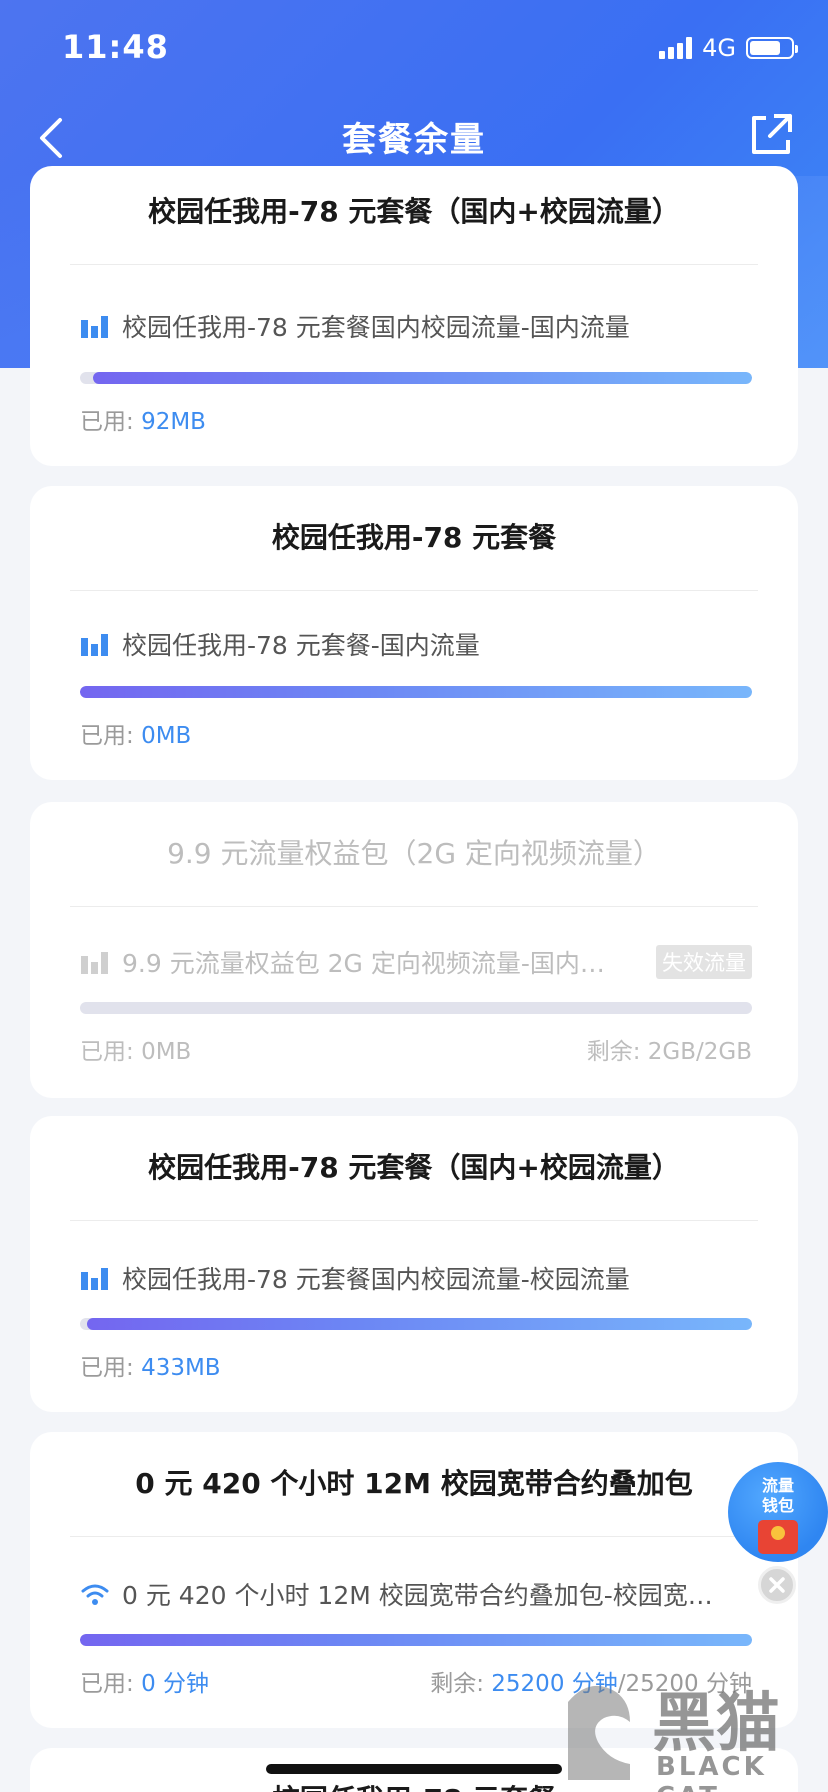  I want to click on wallet-label: 流量 钱包, so click(778, 1496).